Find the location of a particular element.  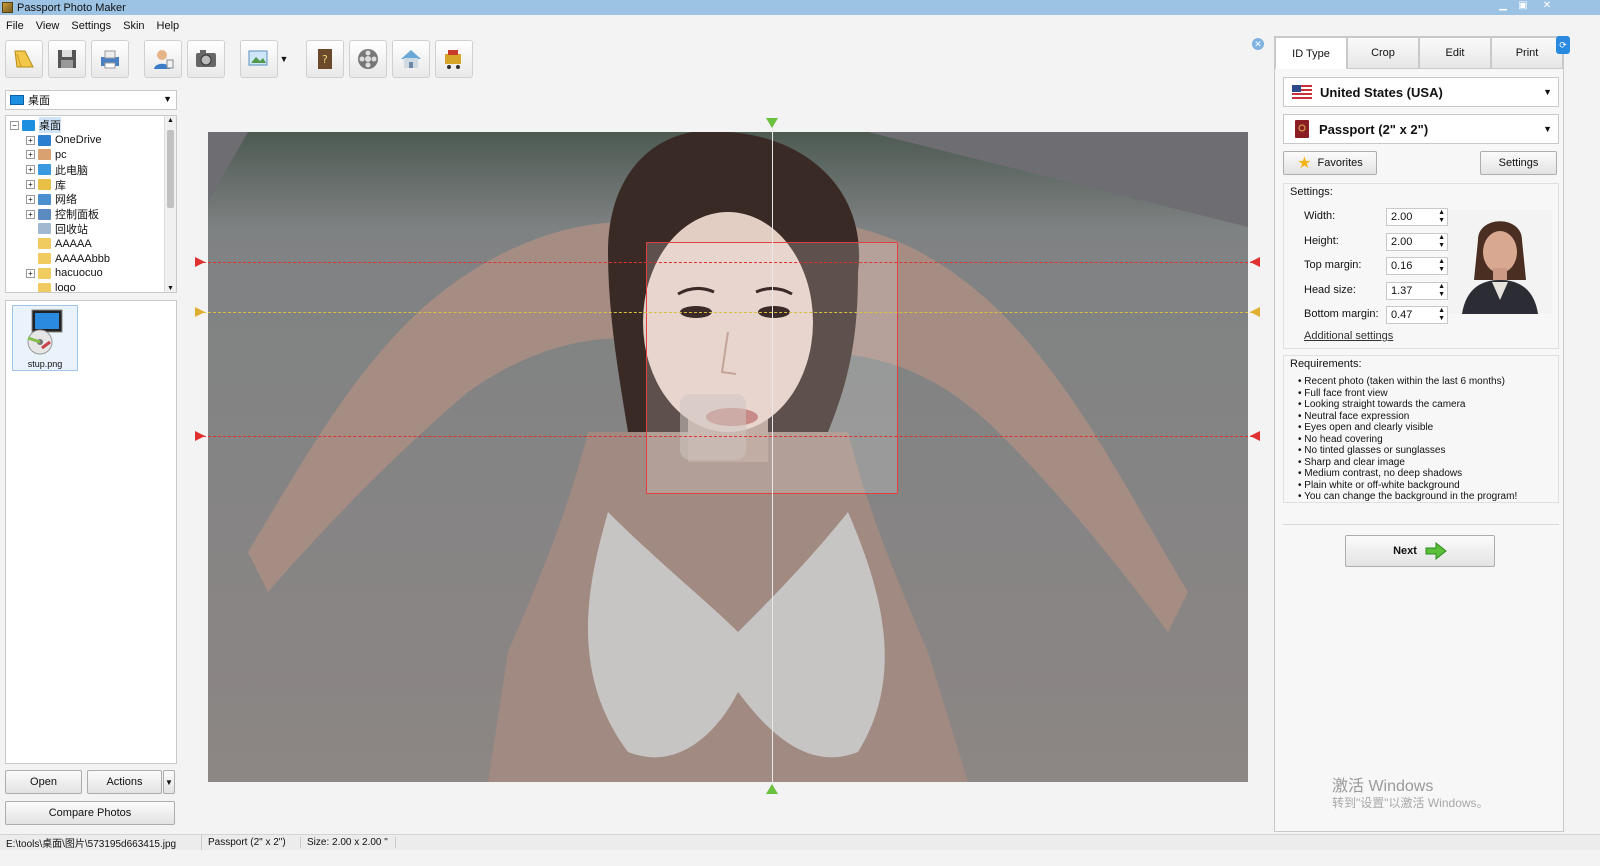

user-button is located at coordinates (163, 59).